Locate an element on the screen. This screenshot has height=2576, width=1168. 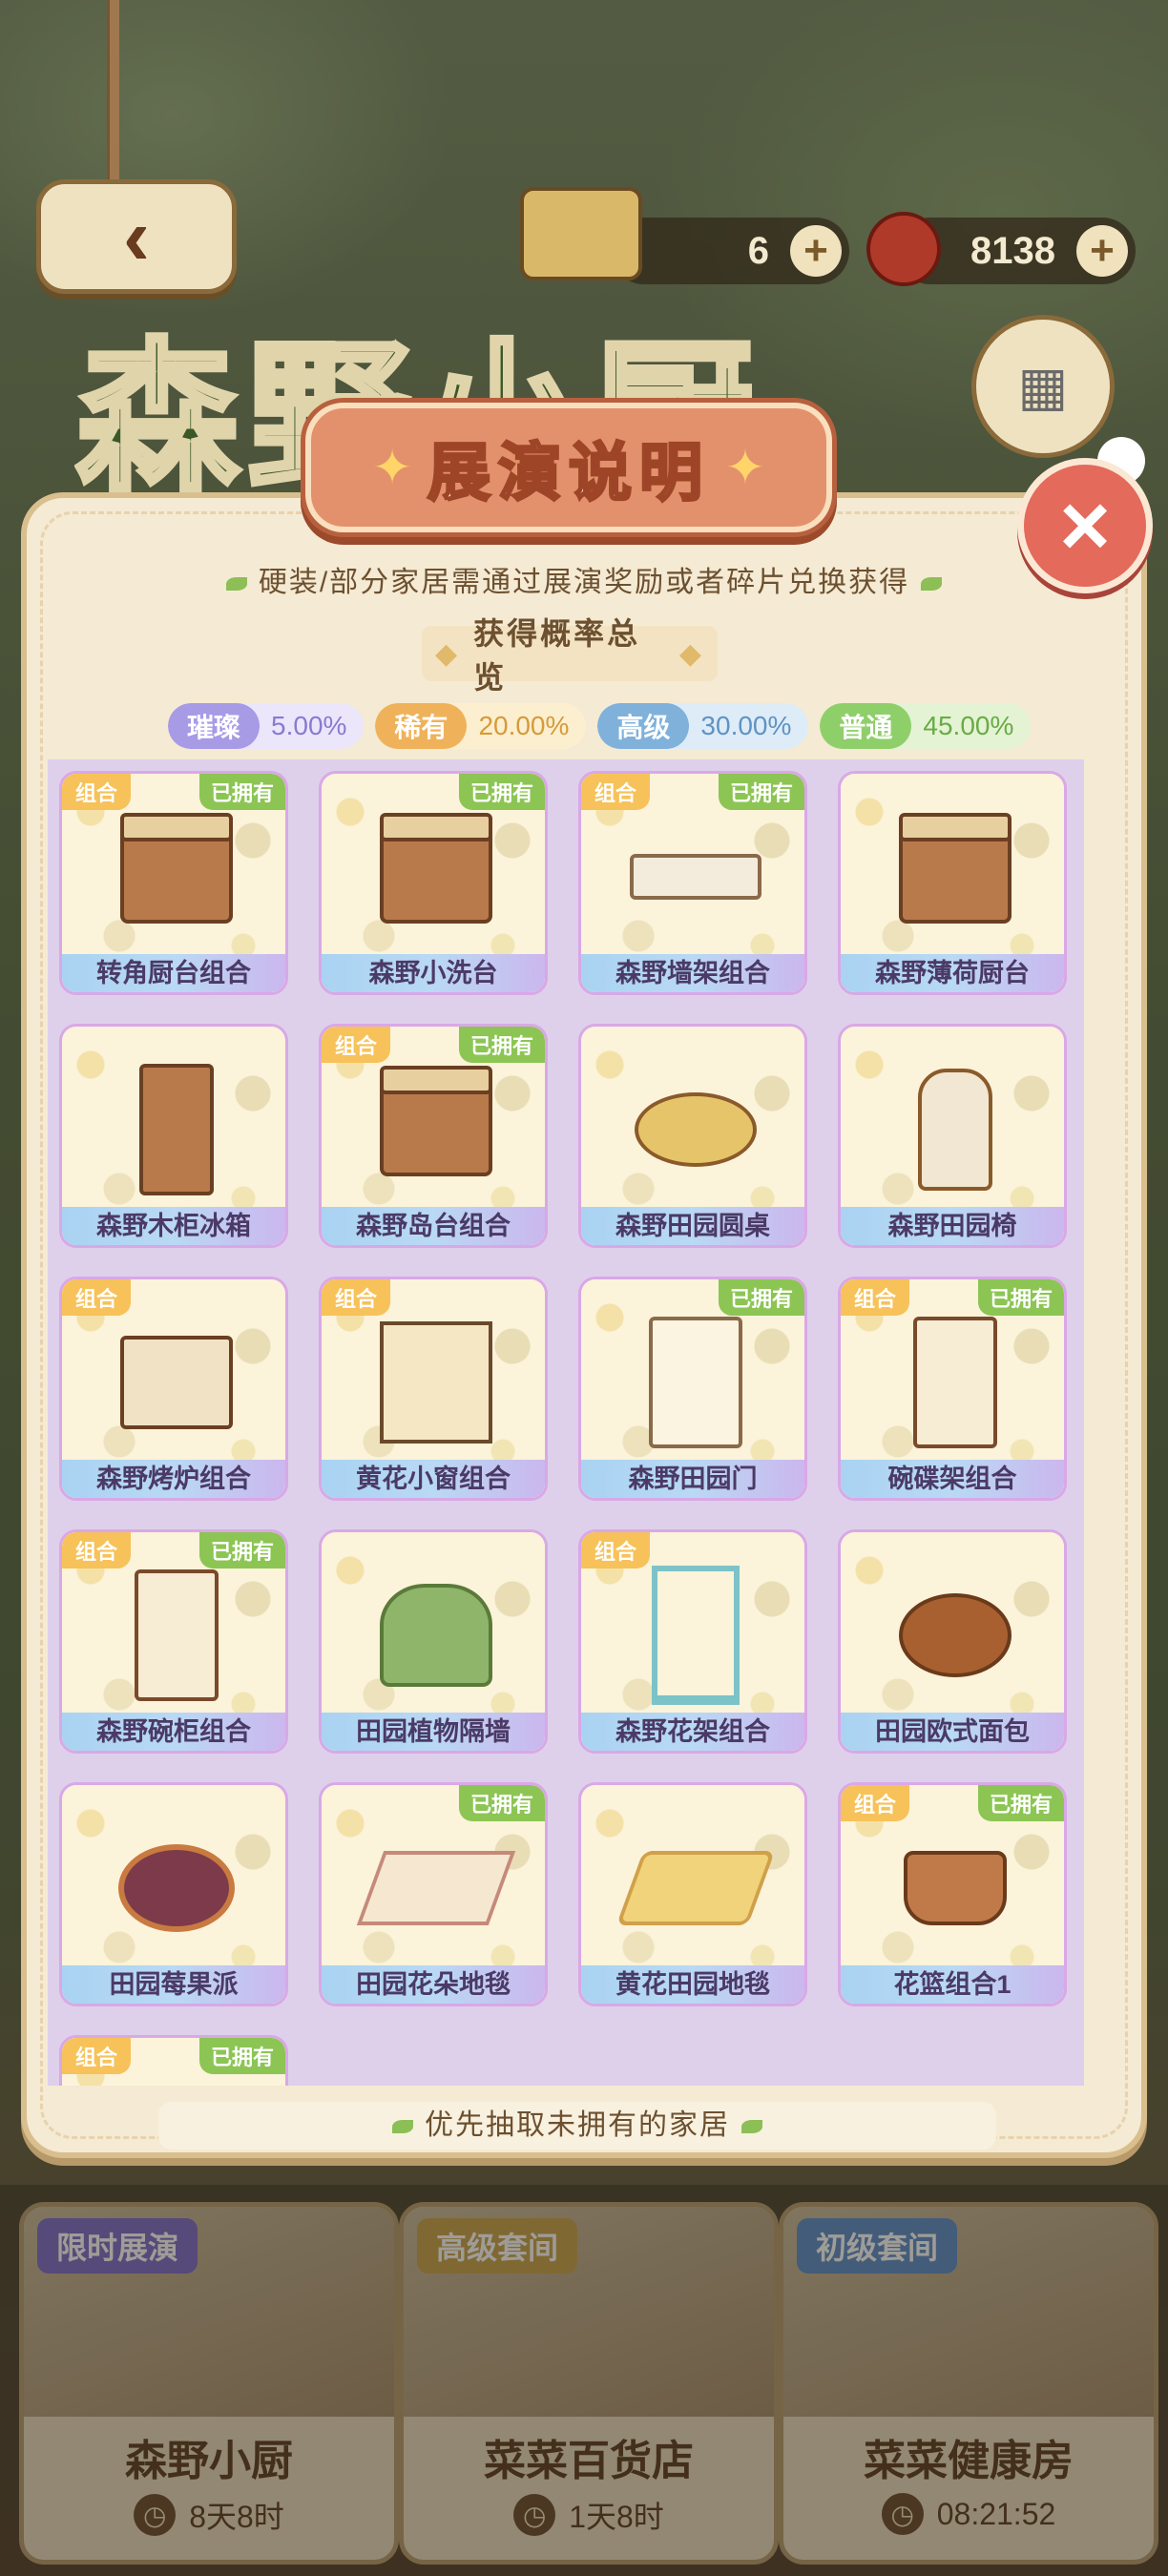
item-name: 碗碟架组合 is located at coordinates (952, 1479).